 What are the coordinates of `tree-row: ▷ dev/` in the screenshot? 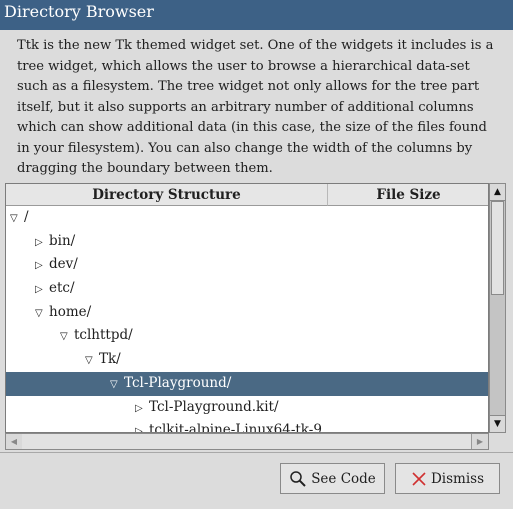 It's located at (247, 265).